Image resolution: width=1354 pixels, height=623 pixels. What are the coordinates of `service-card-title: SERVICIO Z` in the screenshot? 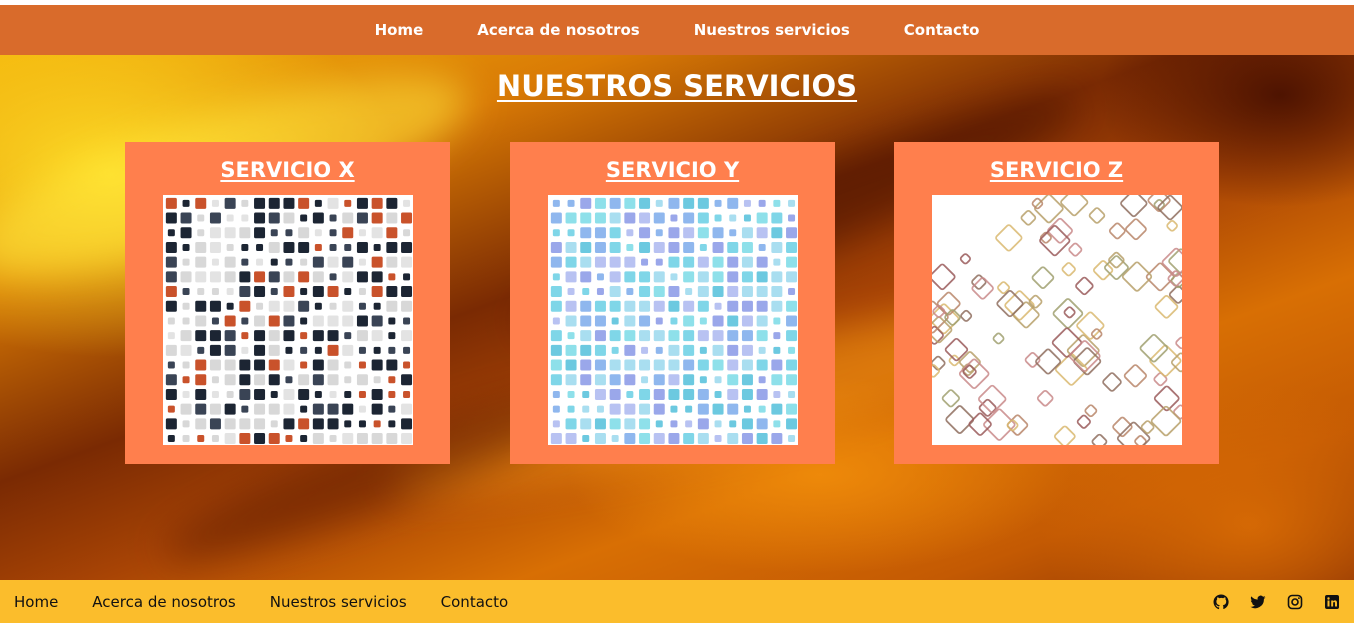 It's located at (1056, 170).